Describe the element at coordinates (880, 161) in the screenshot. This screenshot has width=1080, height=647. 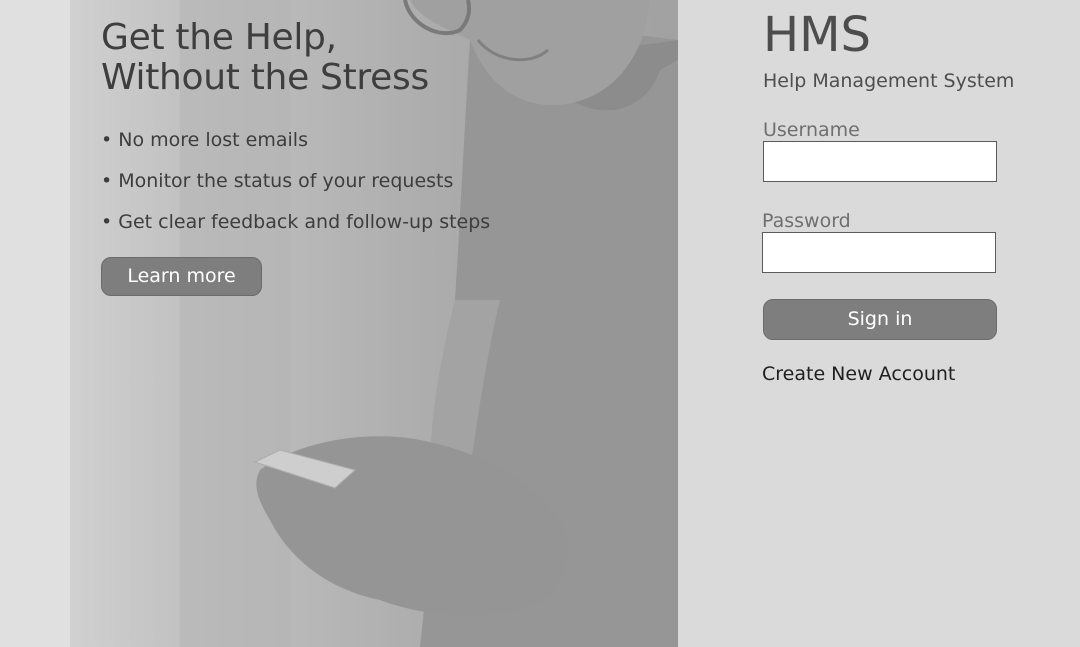
I see `username-field` at that location.